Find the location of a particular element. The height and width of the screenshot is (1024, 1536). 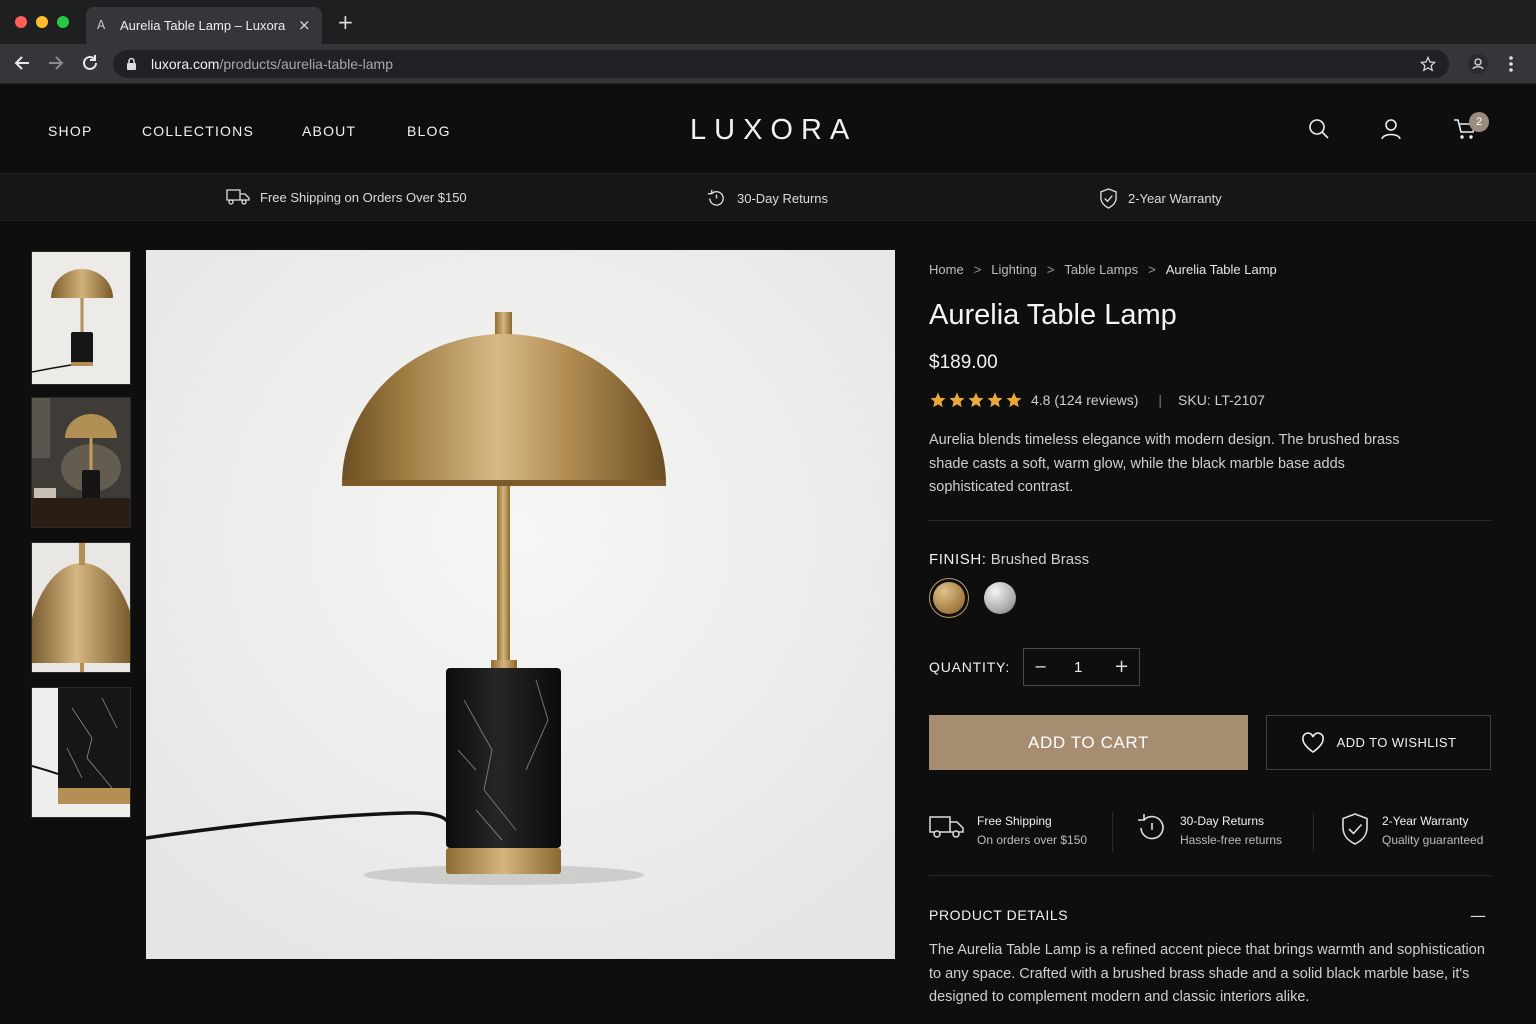

feature-returns: 30-Day Returns Hassle-free returns is located at coordinates (1209, 831).